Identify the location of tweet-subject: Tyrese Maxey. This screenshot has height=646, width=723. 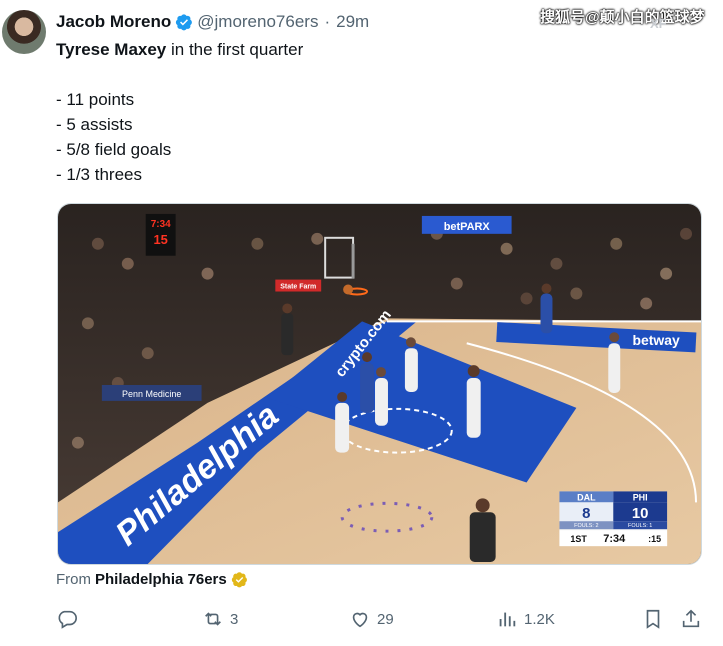
(111, 49).